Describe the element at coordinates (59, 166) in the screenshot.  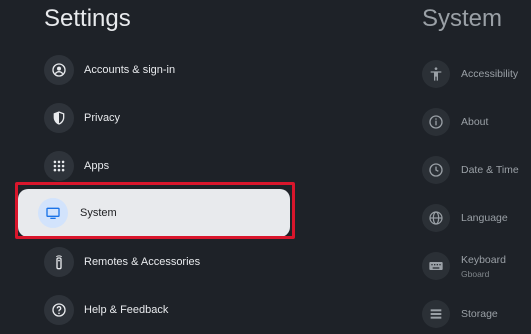
I see `apps-grid-icon` at that location.